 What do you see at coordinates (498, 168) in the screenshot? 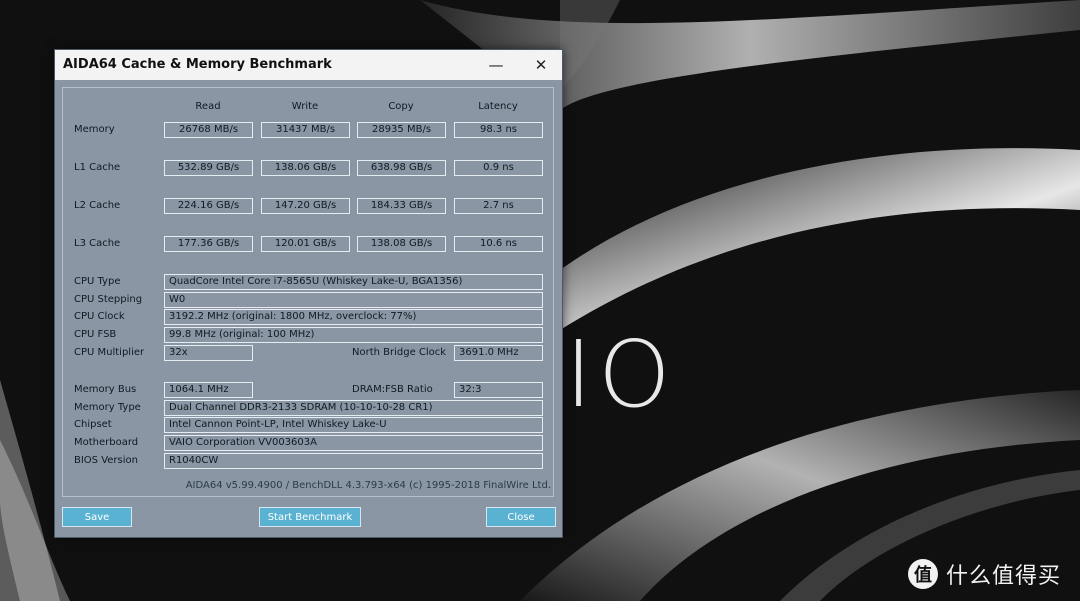
I see `l1-latency-value: 0.9 ns` at bounding box center [498, 168].